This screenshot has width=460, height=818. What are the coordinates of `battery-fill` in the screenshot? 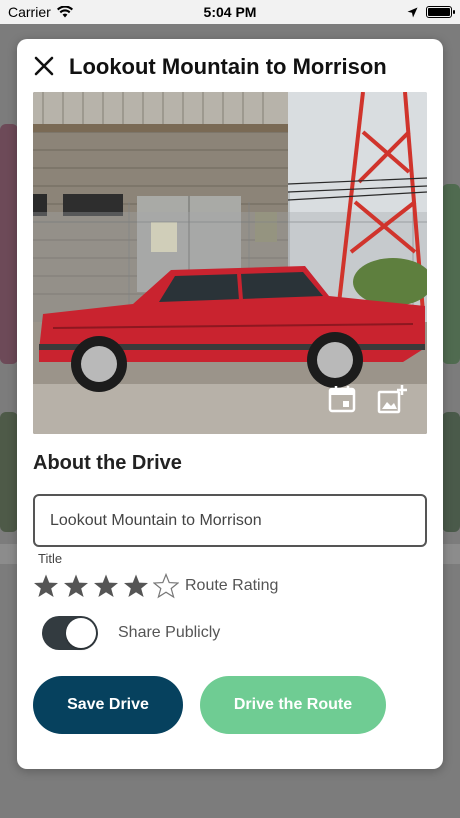 It's located at (439, 12).